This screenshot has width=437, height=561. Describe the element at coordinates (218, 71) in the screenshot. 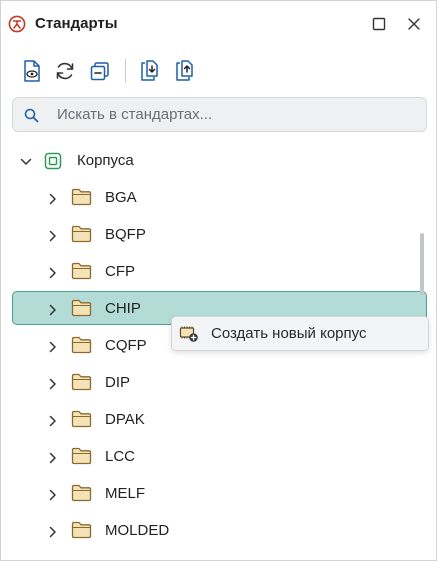

I see `toolbar` at that location.